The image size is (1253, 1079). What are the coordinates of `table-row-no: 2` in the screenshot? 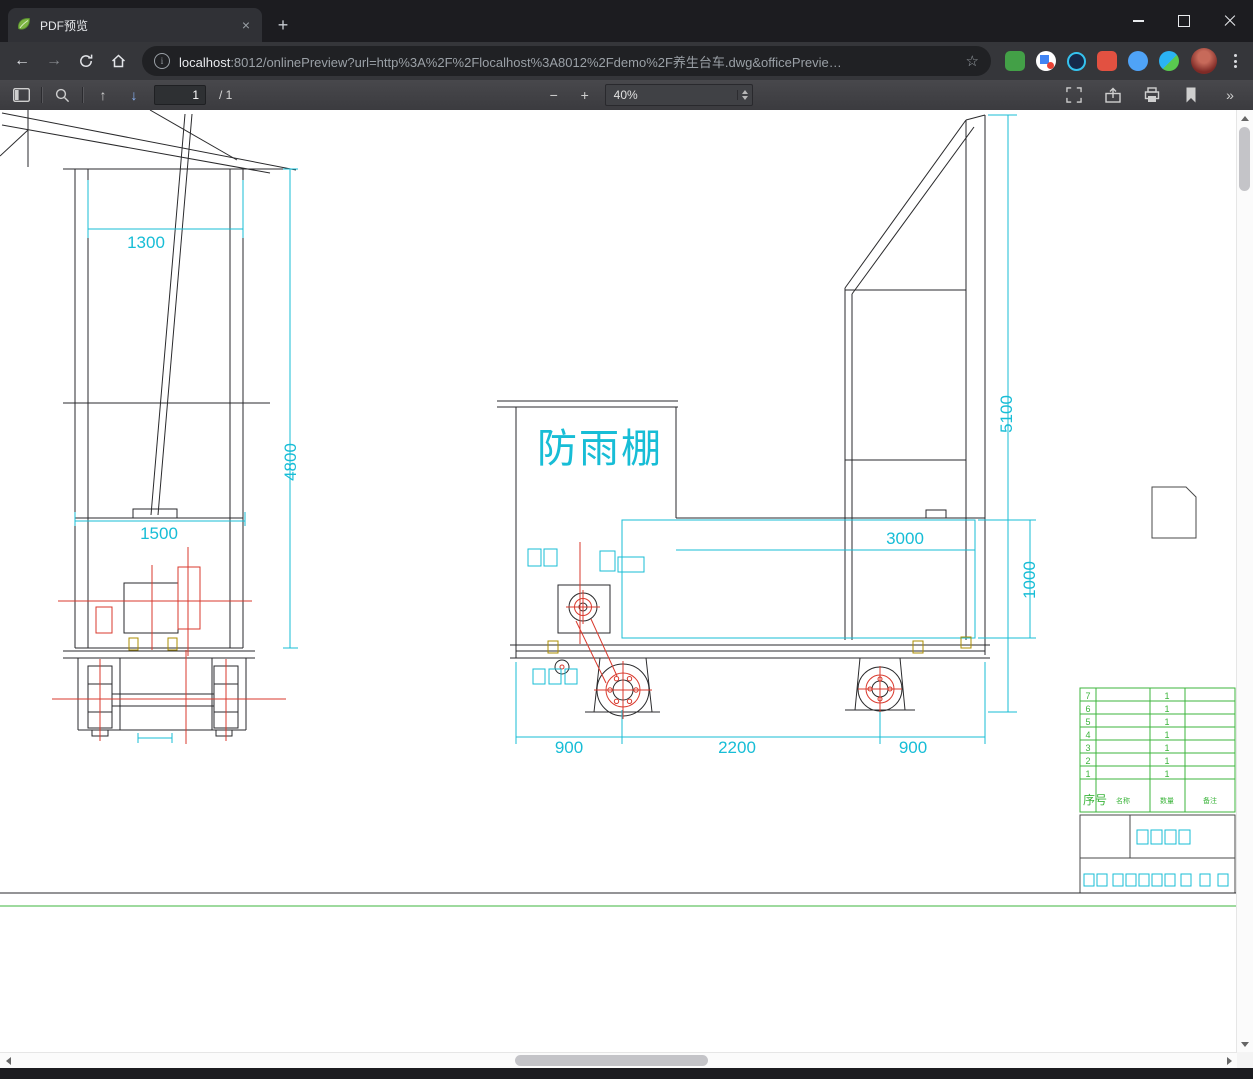 It's located at (1087, 761).